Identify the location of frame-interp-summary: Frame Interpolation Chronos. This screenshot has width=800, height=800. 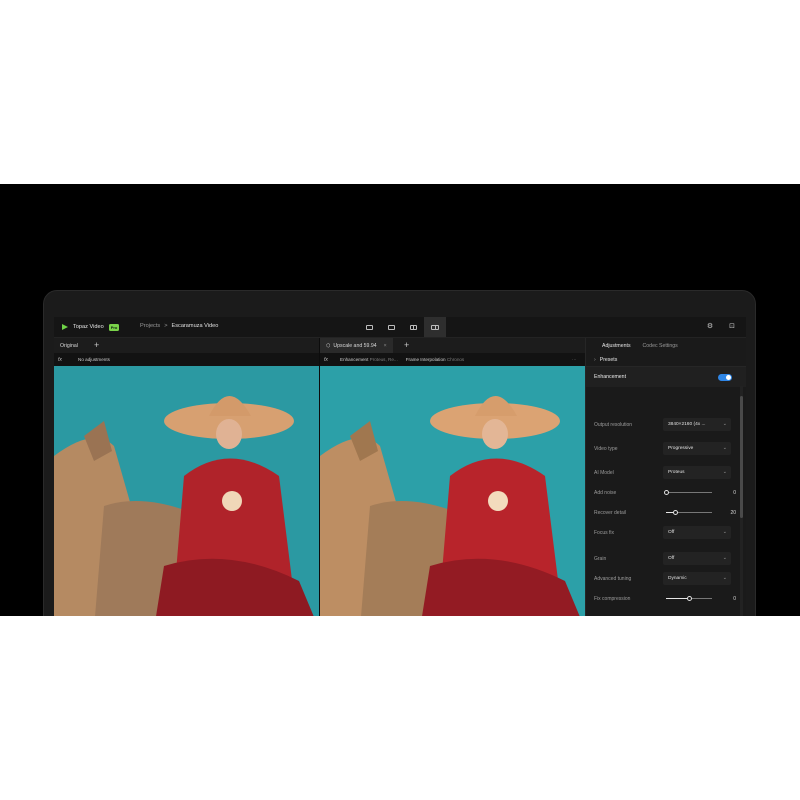
(435, 359).